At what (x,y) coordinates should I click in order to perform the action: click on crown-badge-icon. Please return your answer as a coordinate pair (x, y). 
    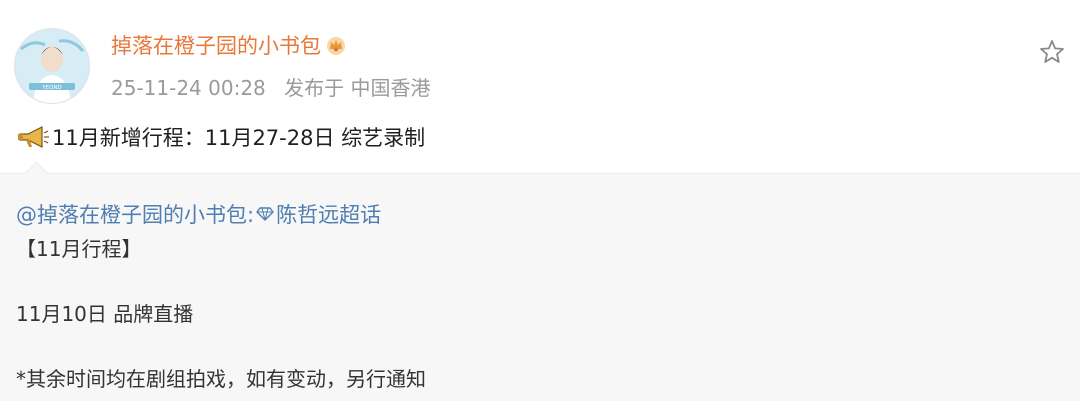
    Looking at the image, I should click on (336, 46).